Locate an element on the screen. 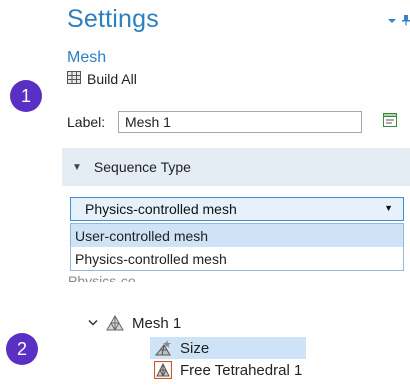 Image resolution: width=410 pixels, height=389 pixels. callout-badge-1: 1 is located at coordinates (26, 96).